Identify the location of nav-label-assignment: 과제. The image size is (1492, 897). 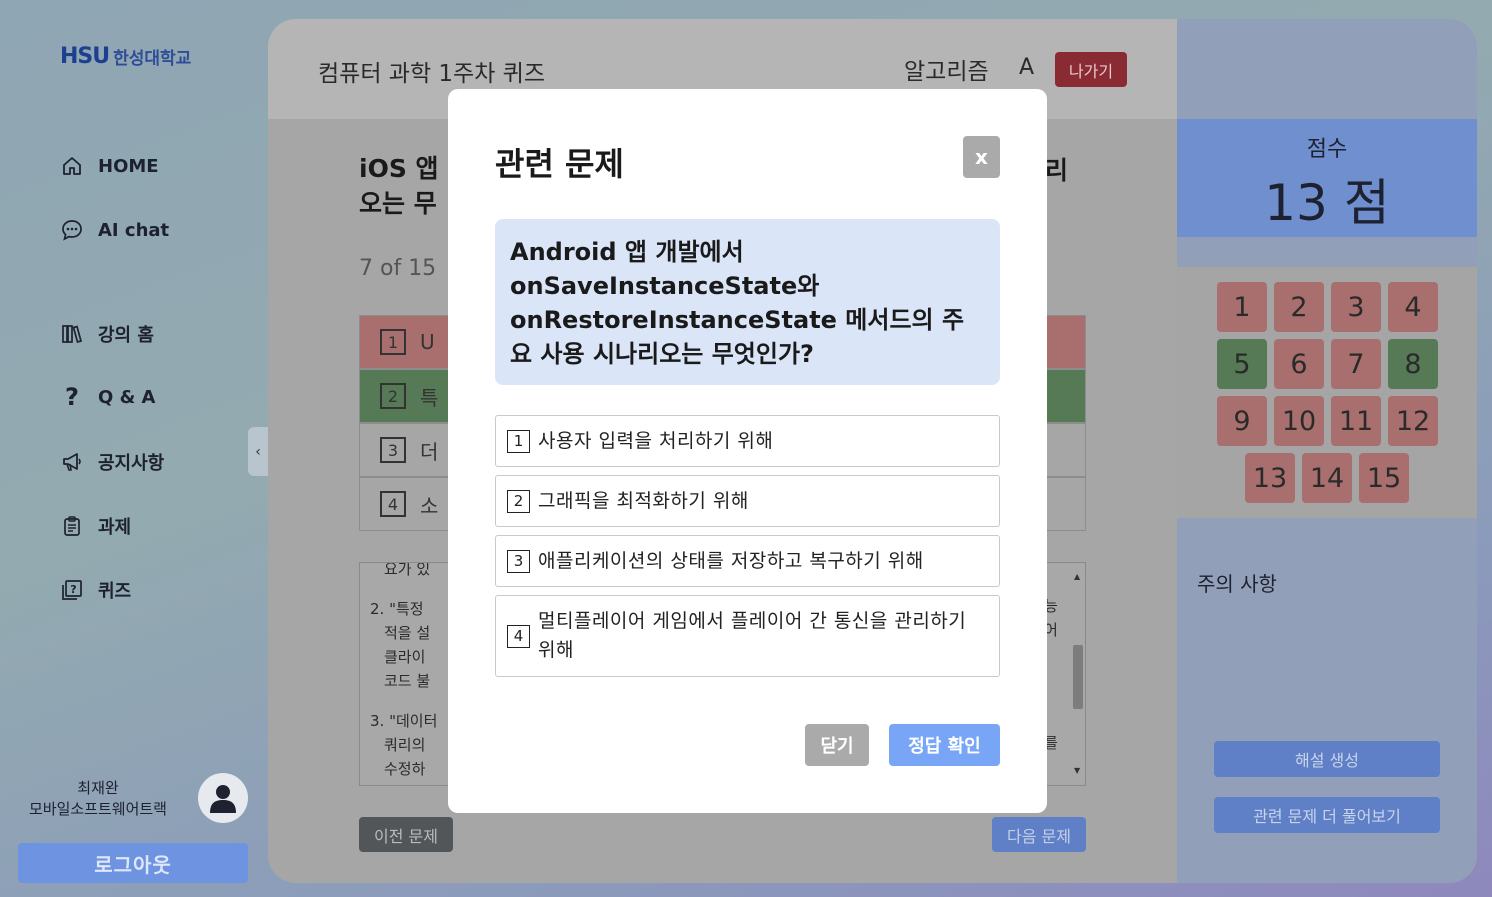
(115, 527).